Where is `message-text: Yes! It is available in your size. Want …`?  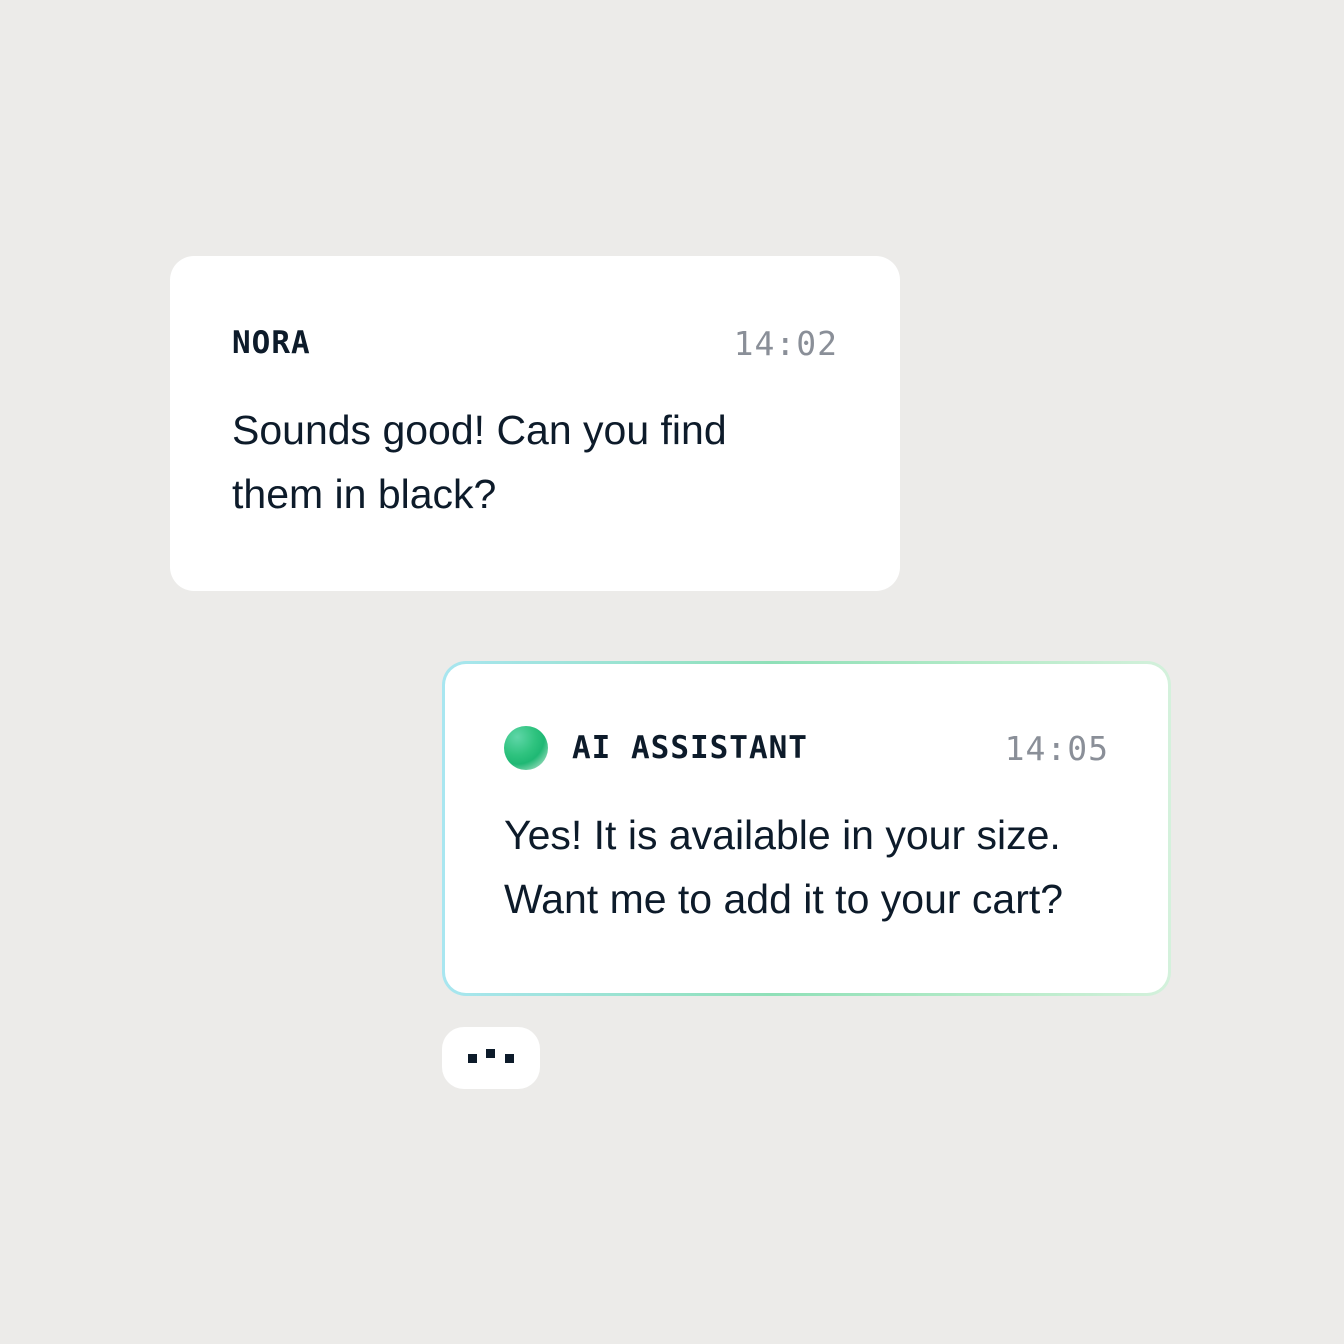 message-text: Yes! It is available in your size. Want … is located at coordinates (784, 867).